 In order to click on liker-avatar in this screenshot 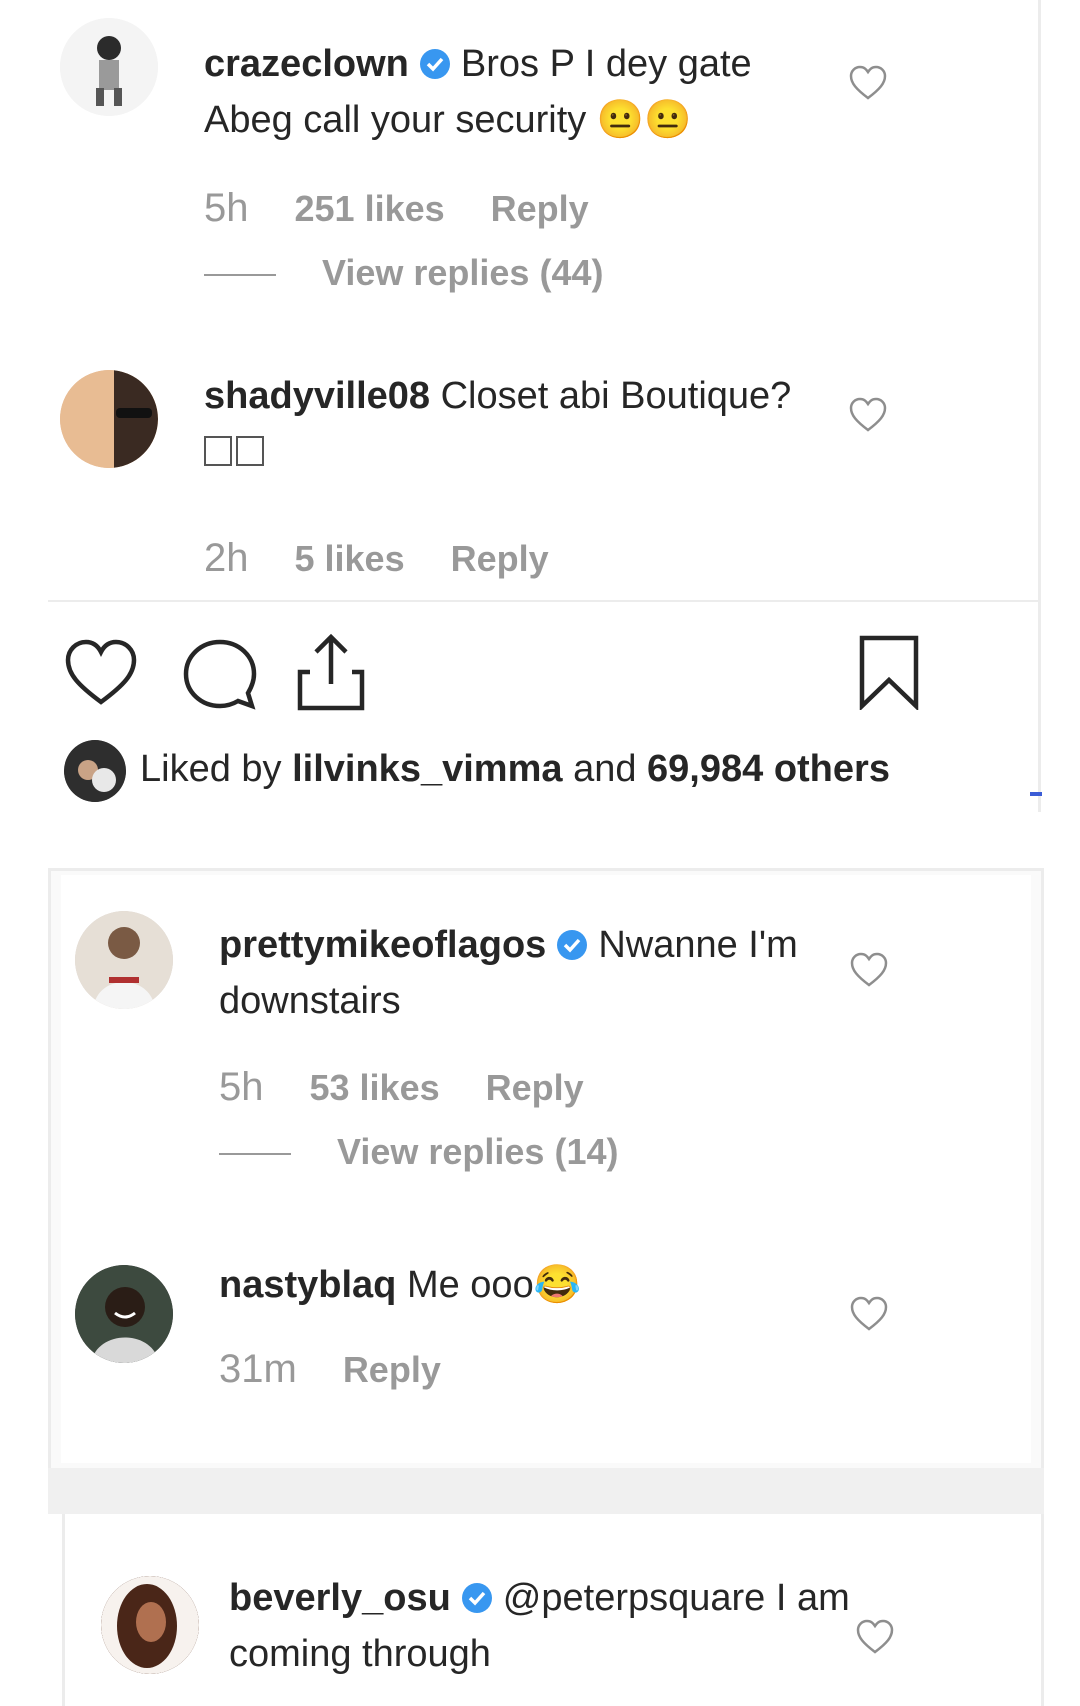, I will do `click(95, 771)`.